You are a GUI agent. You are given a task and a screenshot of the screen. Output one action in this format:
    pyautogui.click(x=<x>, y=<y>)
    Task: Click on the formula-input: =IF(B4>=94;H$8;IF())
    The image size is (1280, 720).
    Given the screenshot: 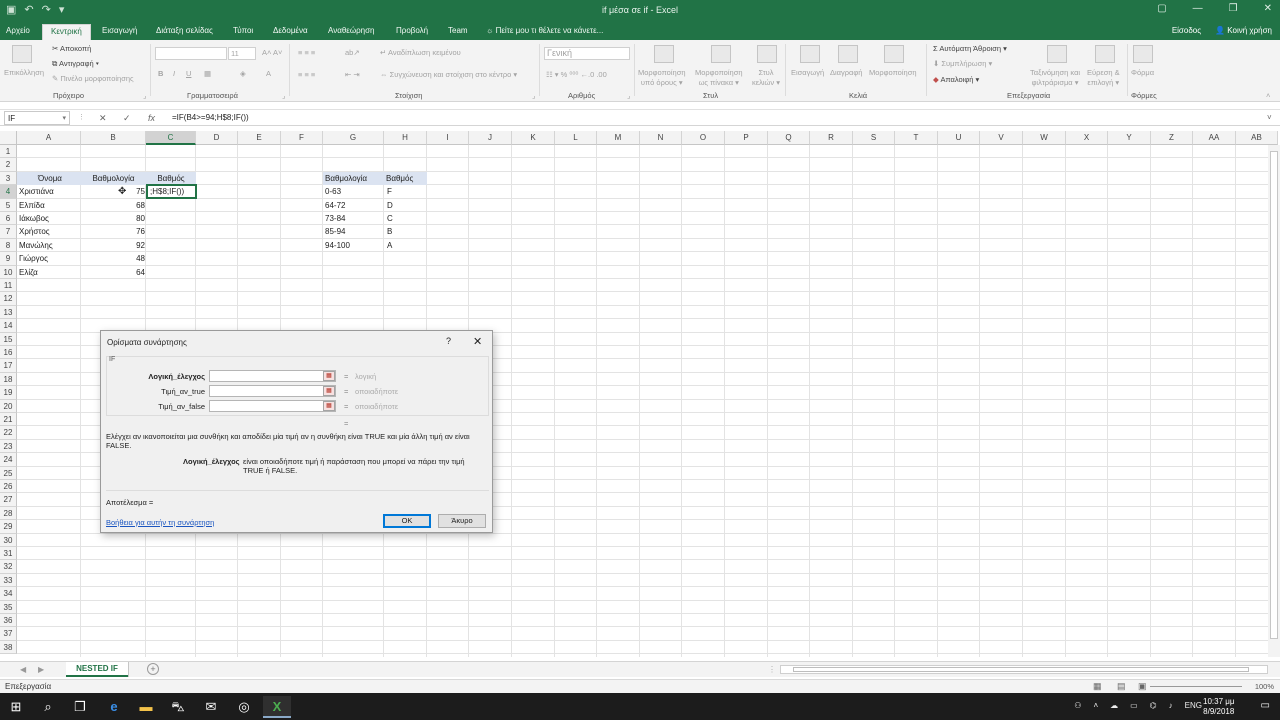 What is the action you would take?
    pyautogui.click(x=210, y=117)
    